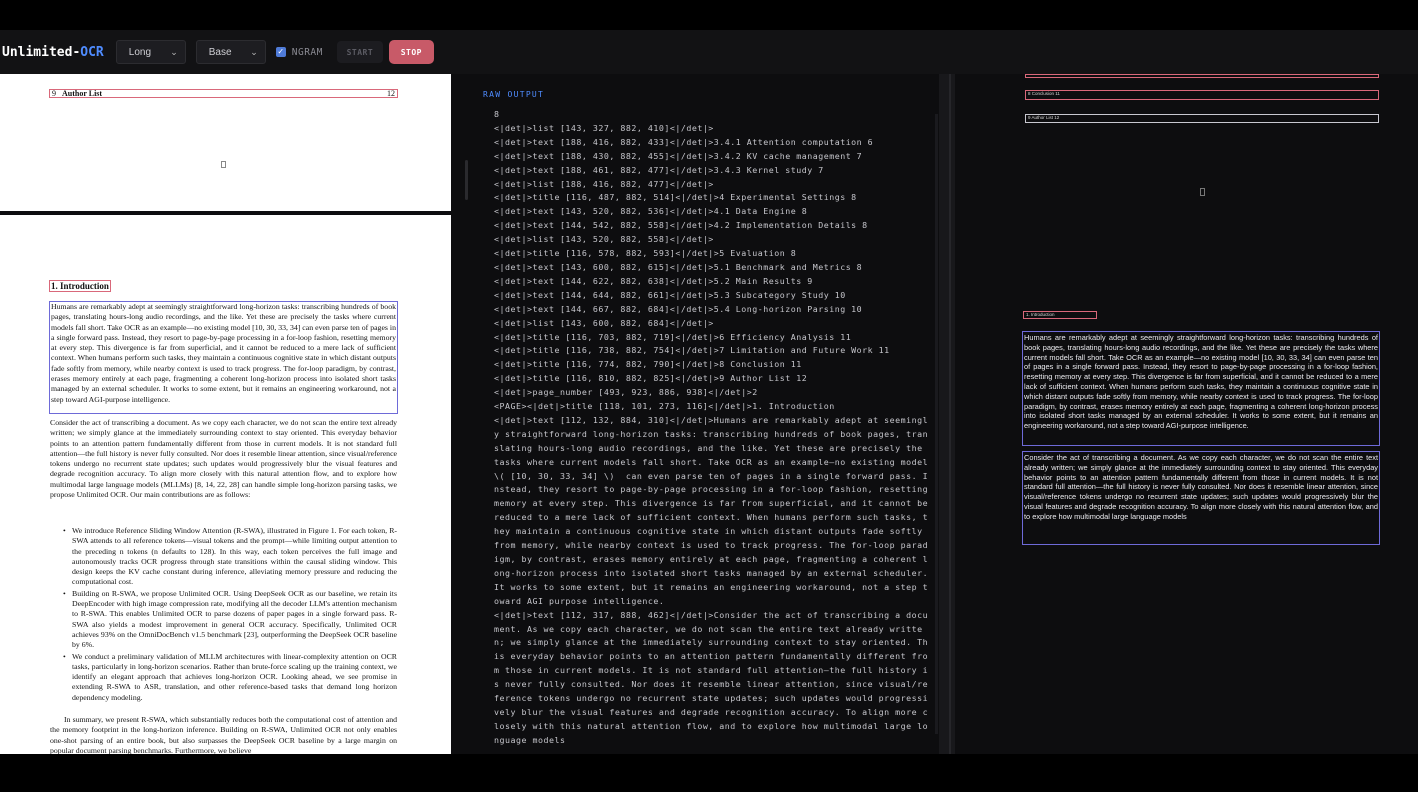 The height and width of the screenshot is (792, 1418). Describe the element at coordinates (936, 424) in the screenshot. I see `scrollbar` at that location.